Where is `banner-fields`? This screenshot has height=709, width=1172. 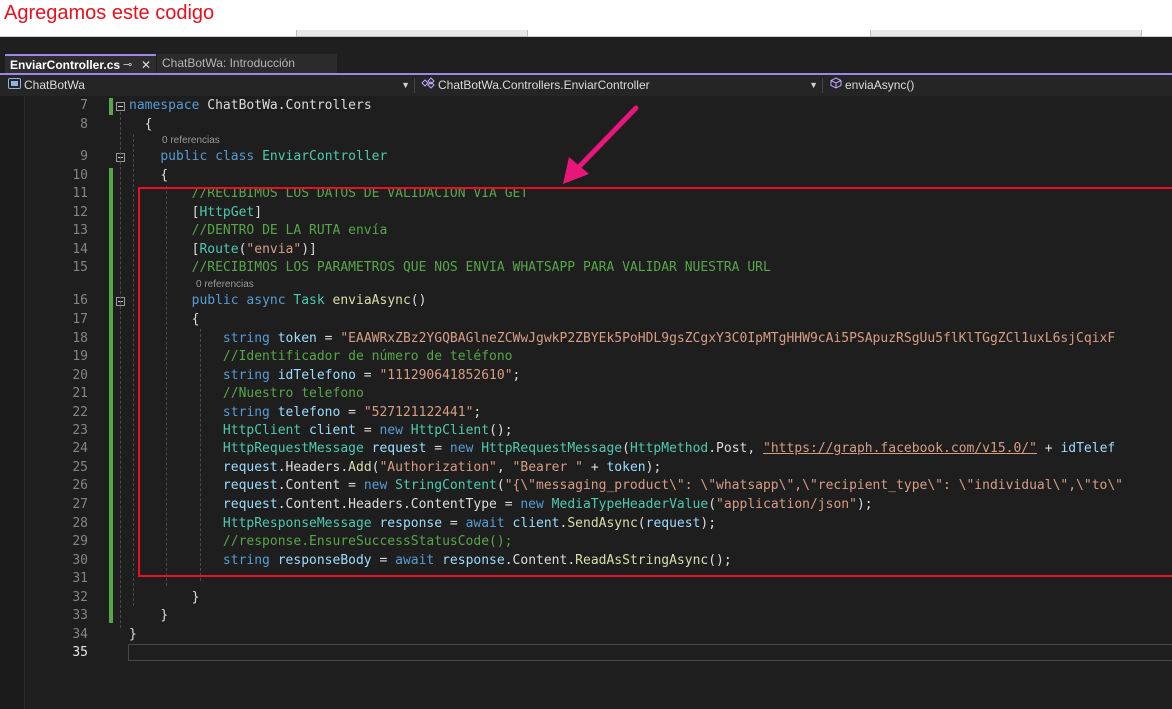
banner-fields is located at coordinates (586, 33).